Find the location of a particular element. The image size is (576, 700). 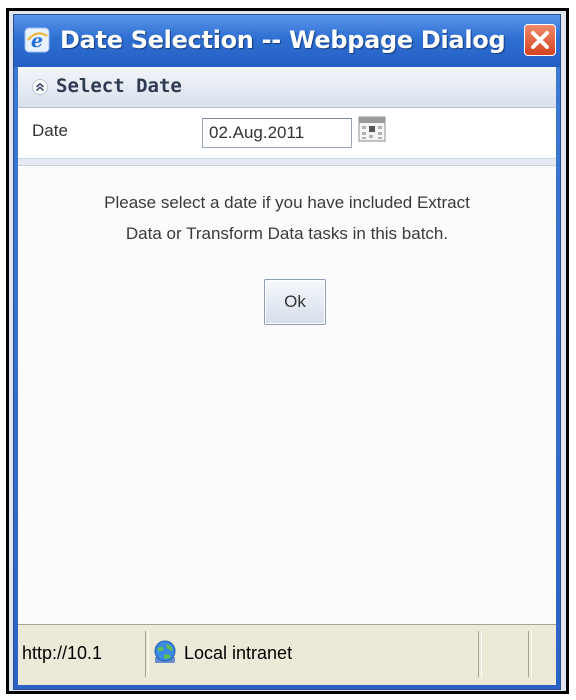

section-header: Select Date is located at coordinates (287, 87).